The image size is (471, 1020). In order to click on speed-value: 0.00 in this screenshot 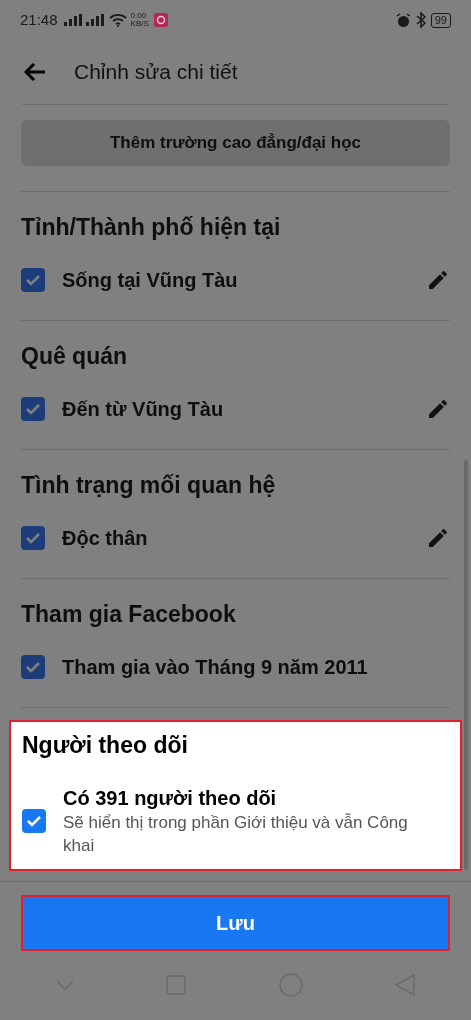, I will do `click(139, 16)`.